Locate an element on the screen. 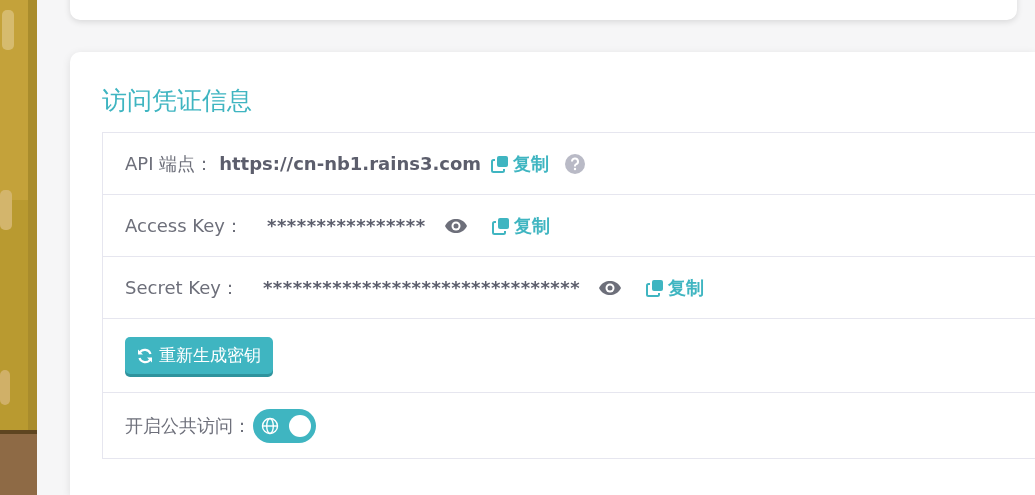  endpoint-url: https://cn-nb1.rains3.com is located at coordinates (350, 164).